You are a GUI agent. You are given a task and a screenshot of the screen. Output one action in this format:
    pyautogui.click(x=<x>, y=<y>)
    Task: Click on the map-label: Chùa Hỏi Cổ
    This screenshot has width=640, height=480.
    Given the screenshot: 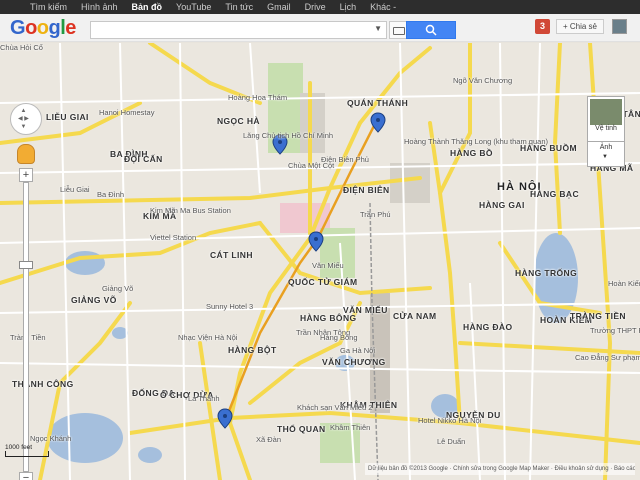 What is the action you would take?
    pyautogui.click(x=21, y=47)
    